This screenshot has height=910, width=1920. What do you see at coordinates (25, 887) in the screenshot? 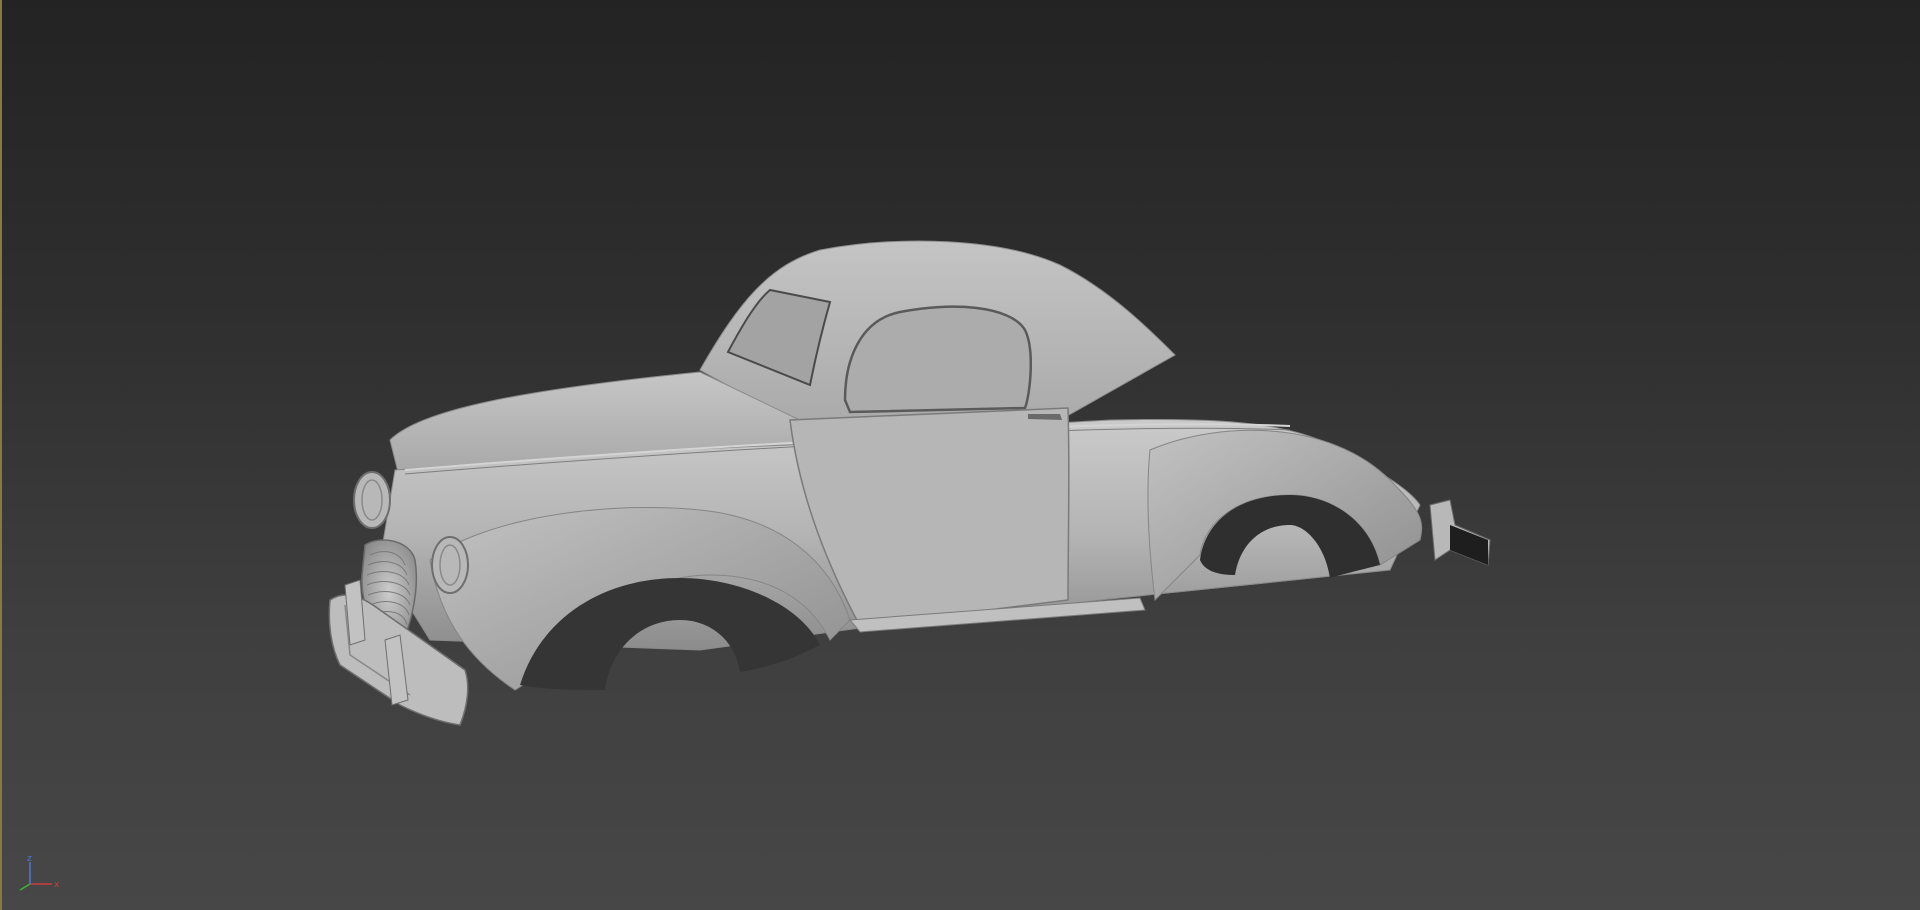
I see `axis-y-line` at bounding box center [25, 887].